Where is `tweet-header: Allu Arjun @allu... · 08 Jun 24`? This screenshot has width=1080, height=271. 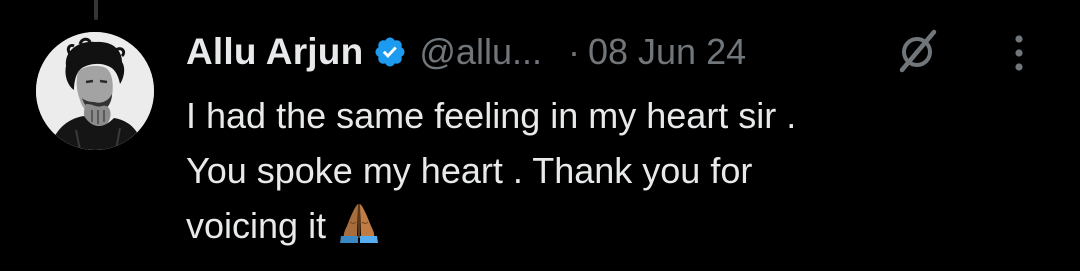
tweet-header: Allu Arjun @allu... · 08 Jun 24 is located at coordinates (466, 52).